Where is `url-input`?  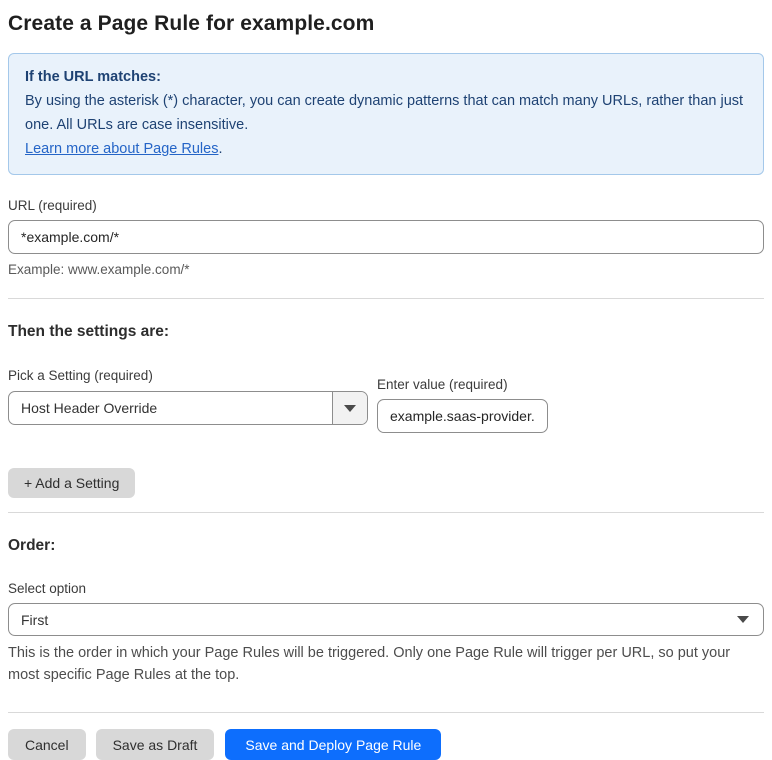 url-input is located at coordinates (386, 237).